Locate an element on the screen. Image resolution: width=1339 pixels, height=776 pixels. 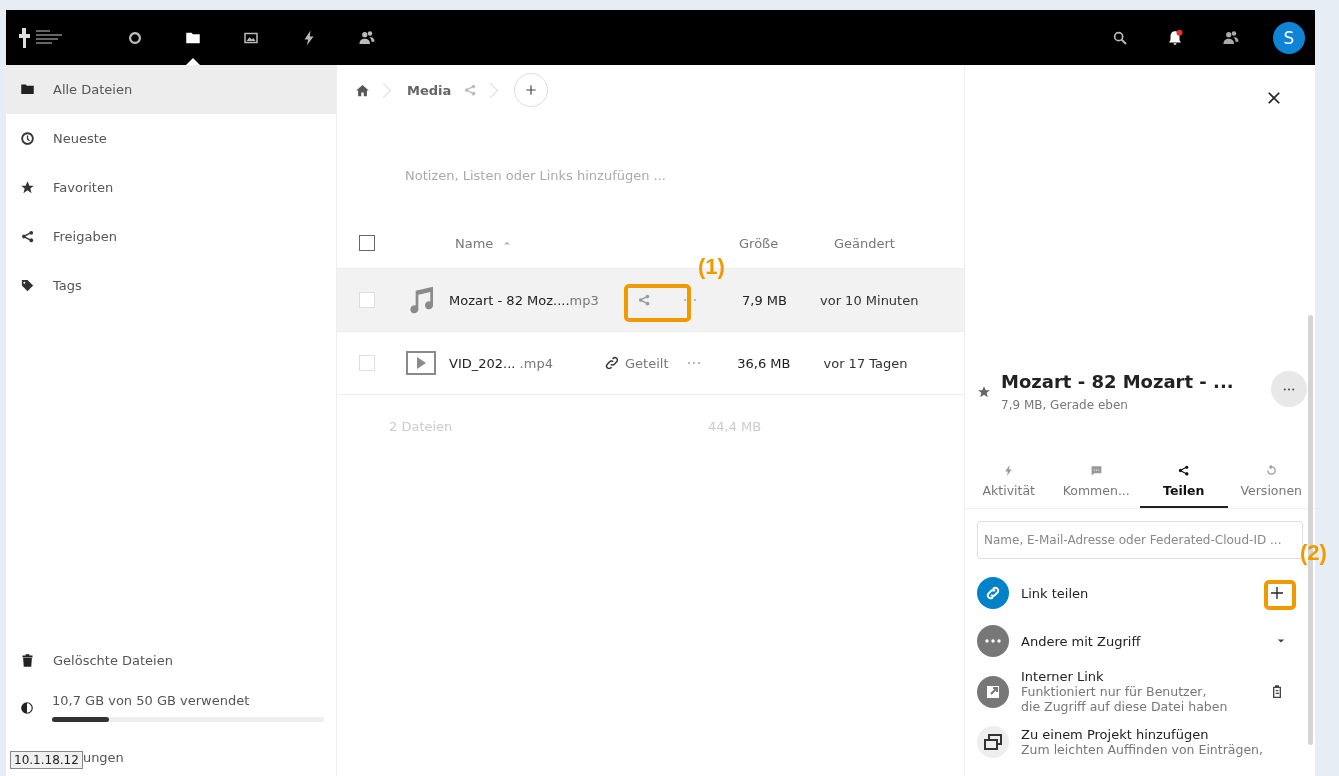
file-size: 36,6 MB is located at coordinates (763, 363).